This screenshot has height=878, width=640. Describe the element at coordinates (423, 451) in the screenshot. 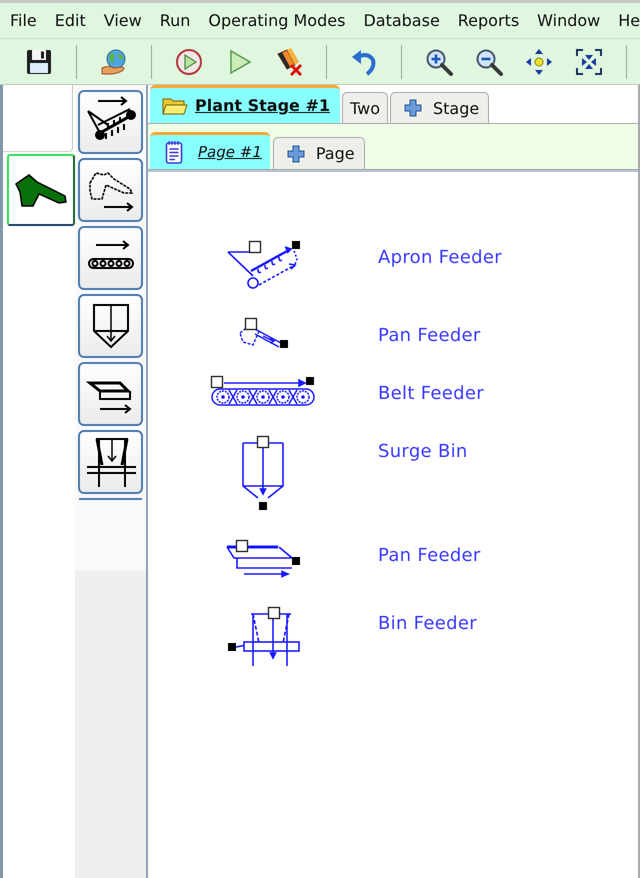

I see `node-label: Surge Bin` at that location.